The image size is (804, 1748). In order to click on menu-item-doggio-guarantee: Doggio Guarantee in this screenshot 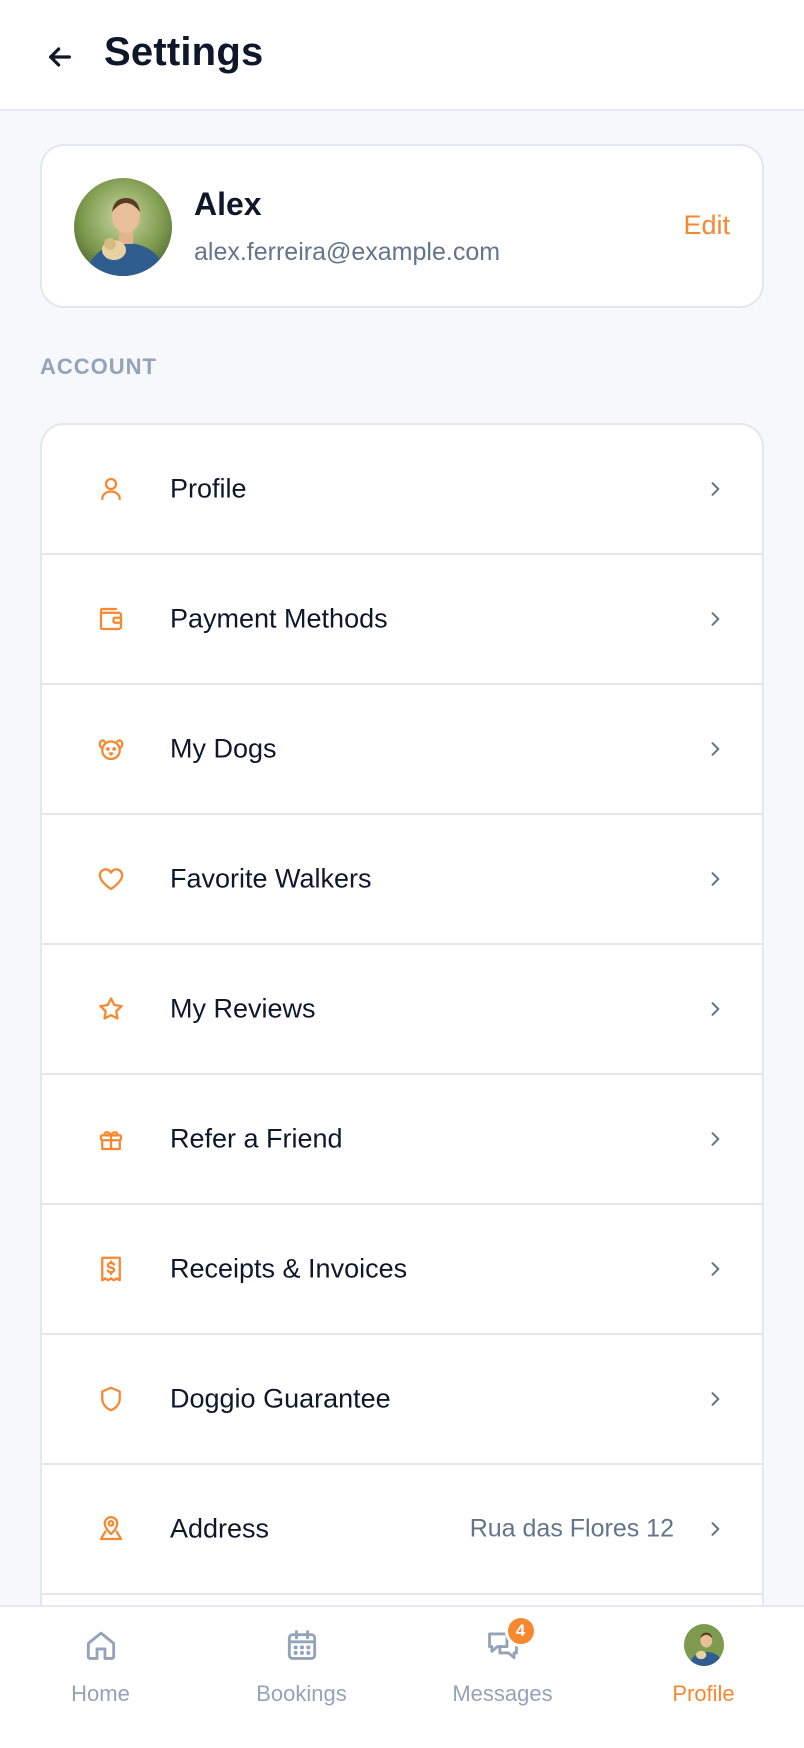, I will do `click(402, 1400)`.